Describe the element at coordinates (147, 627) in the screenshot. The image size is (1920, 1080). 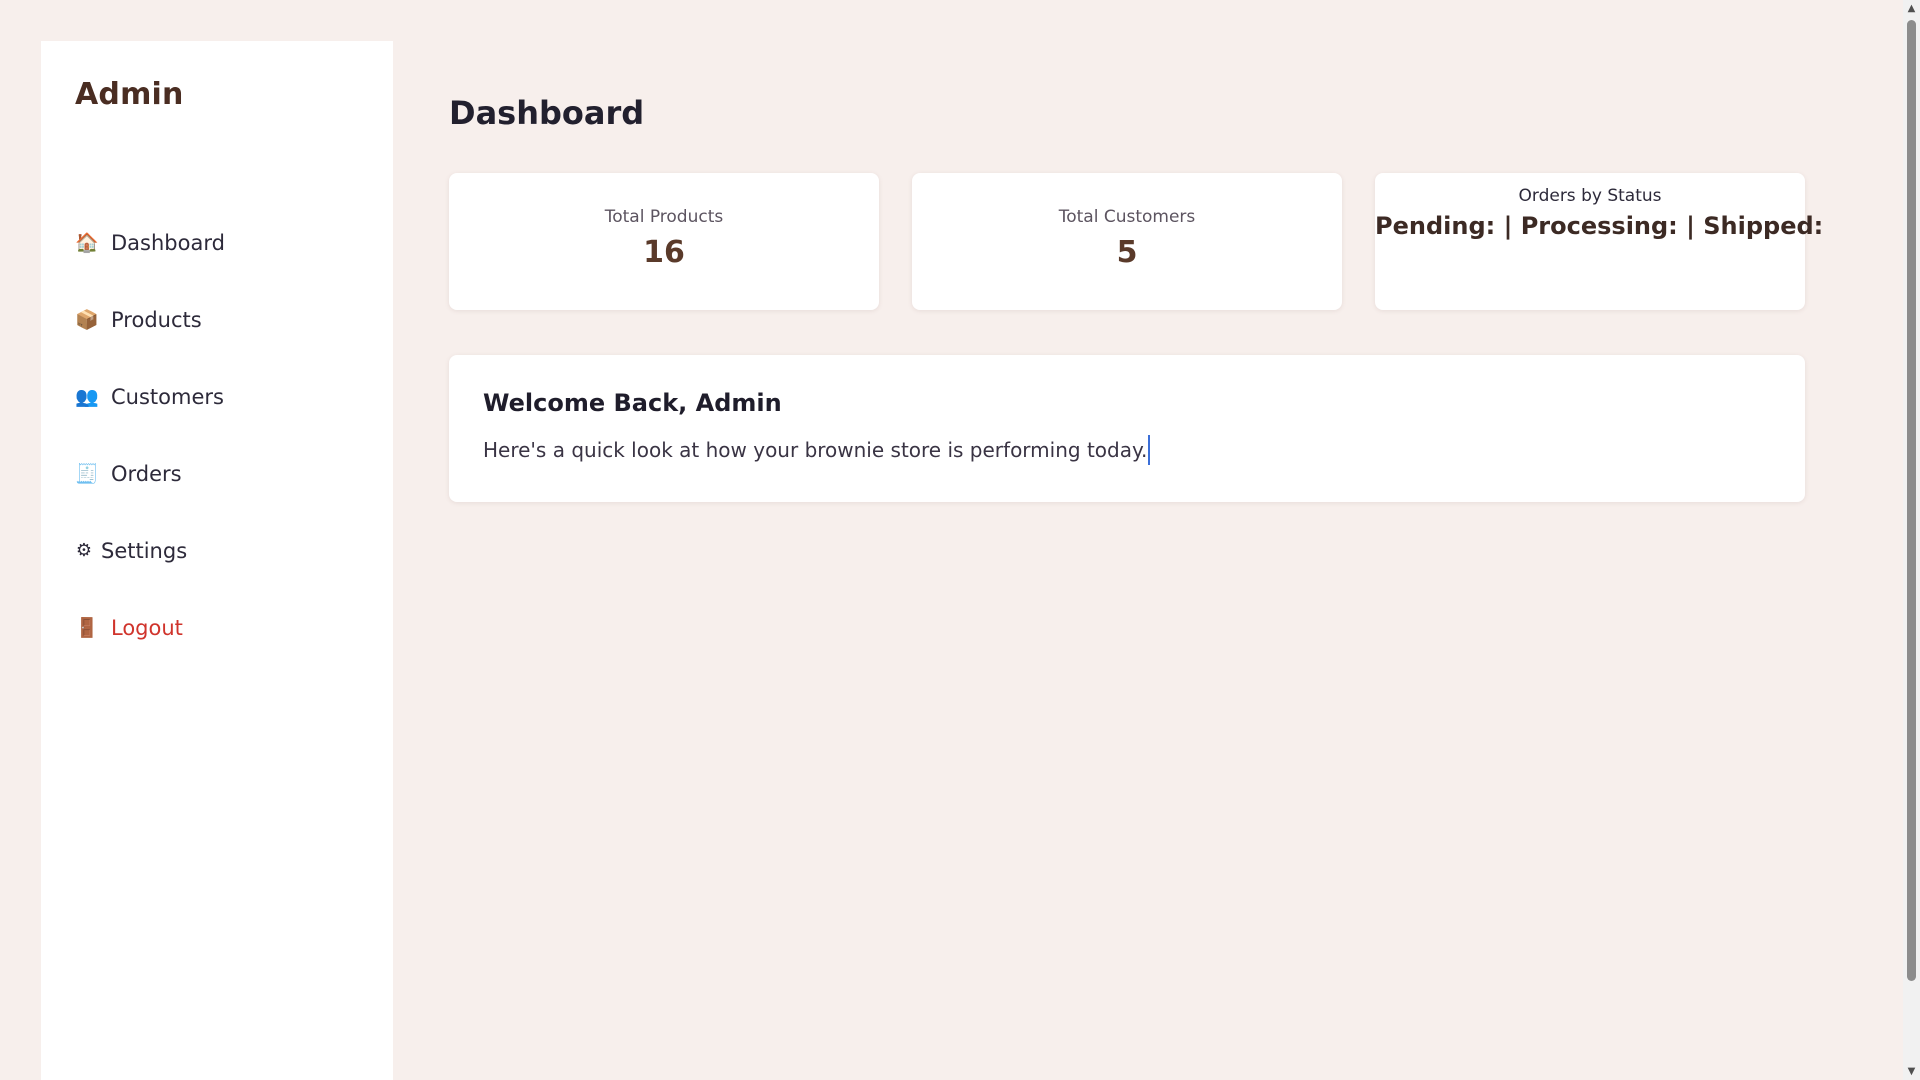
I see `sidebar-item-label: Logout` at that location.